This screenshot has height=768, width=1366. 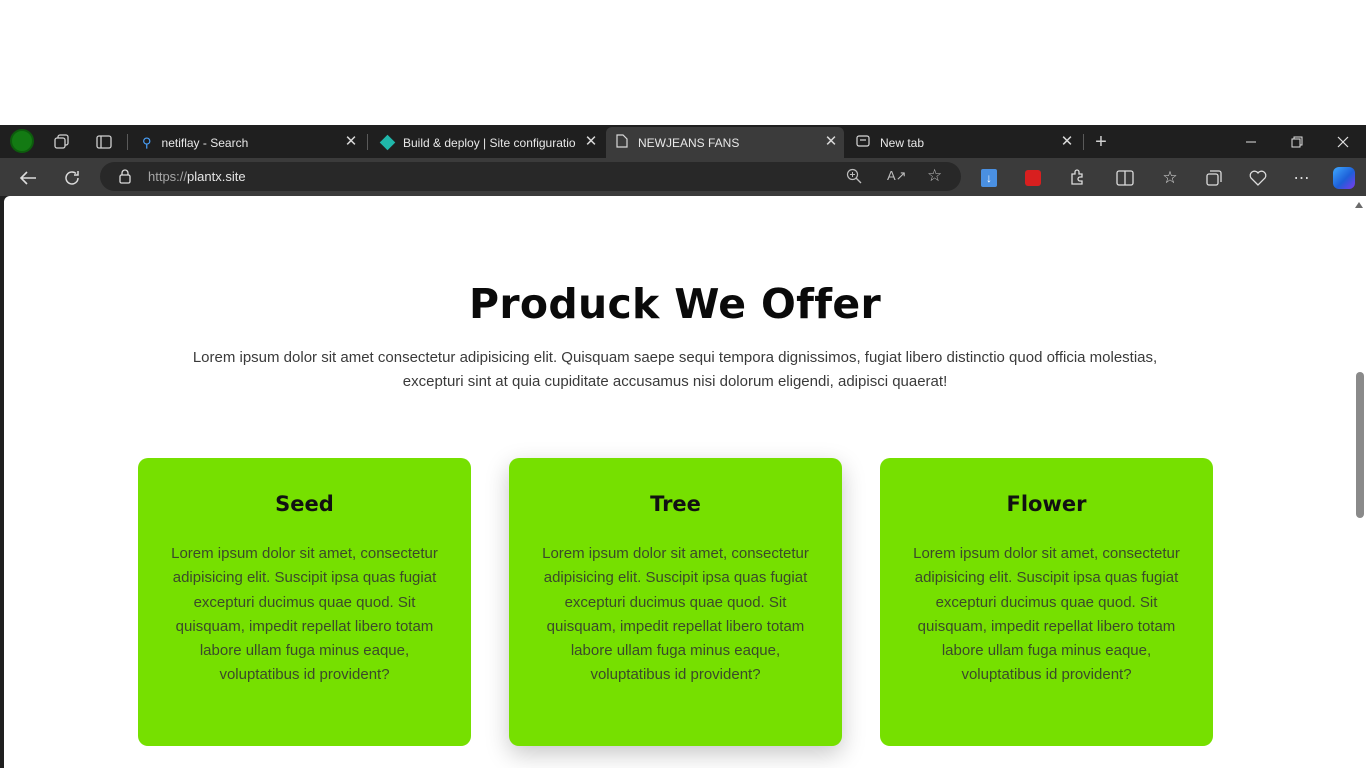 What do you see at coordinates (1297, 141) in the screenshot?
I see `restore-icon` at bounding box center [1297, 141].